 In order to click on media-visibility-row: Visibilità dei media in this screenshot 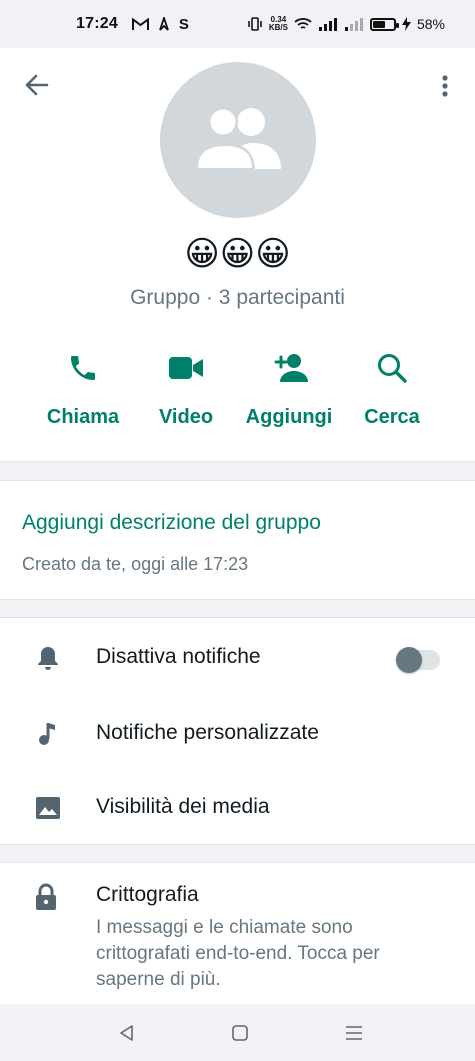, I will do `click(237, 806)`.